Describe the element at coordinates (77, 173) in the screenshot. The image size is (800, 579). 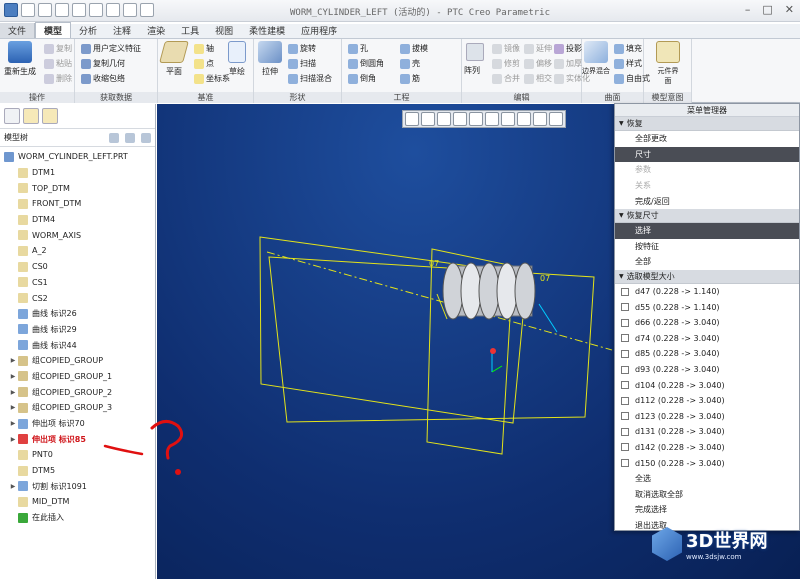
I see `tree-item: DTM1` at that location.